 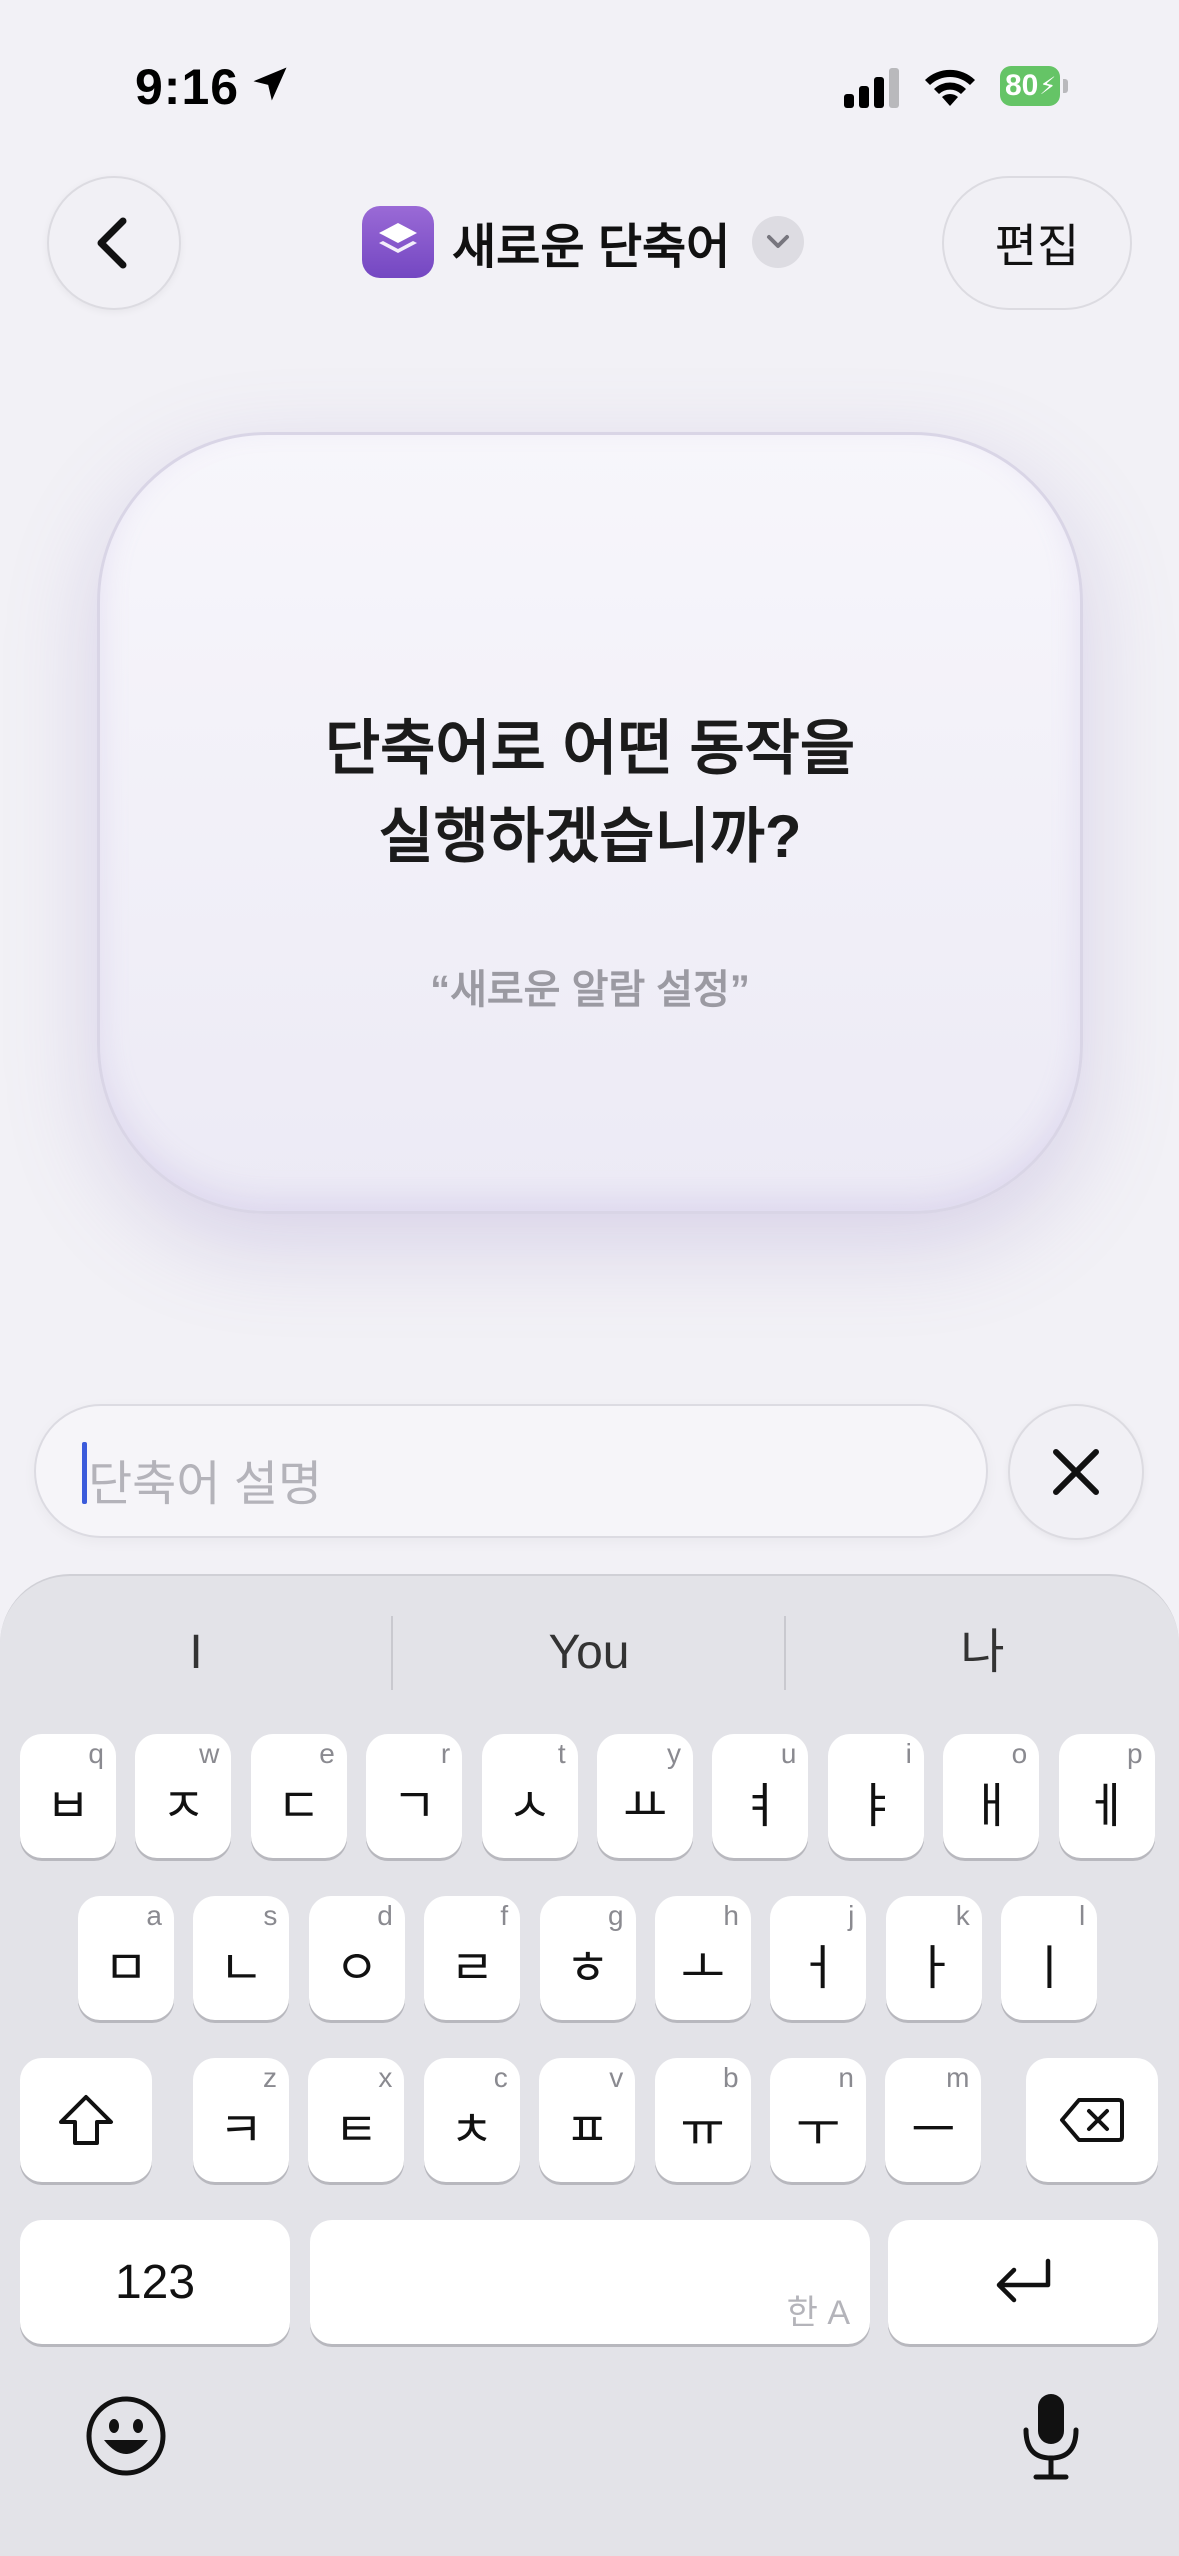 What do you see at coordinates (702, 2130) in the screenshot?
I see `key-label: ㅠ` at bounding box center [702, 2130].